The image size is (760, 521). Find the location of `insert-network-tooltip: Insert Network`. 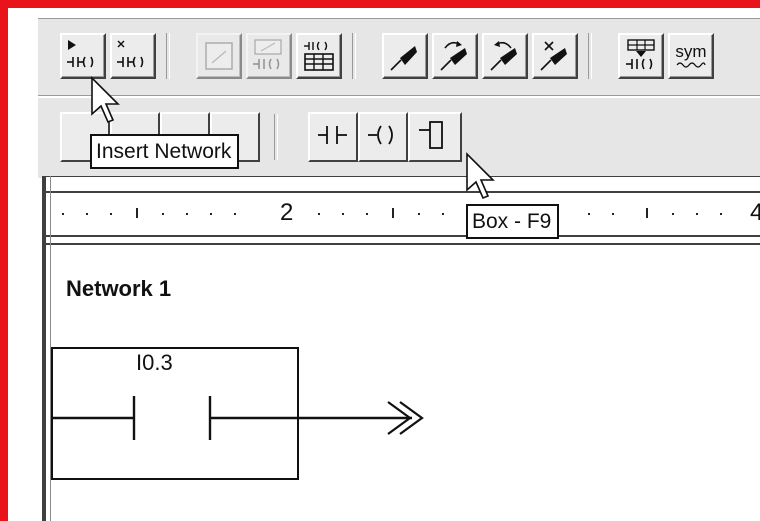

insert-network-tooltip: Insert Network is located at coordinates (165, 151).